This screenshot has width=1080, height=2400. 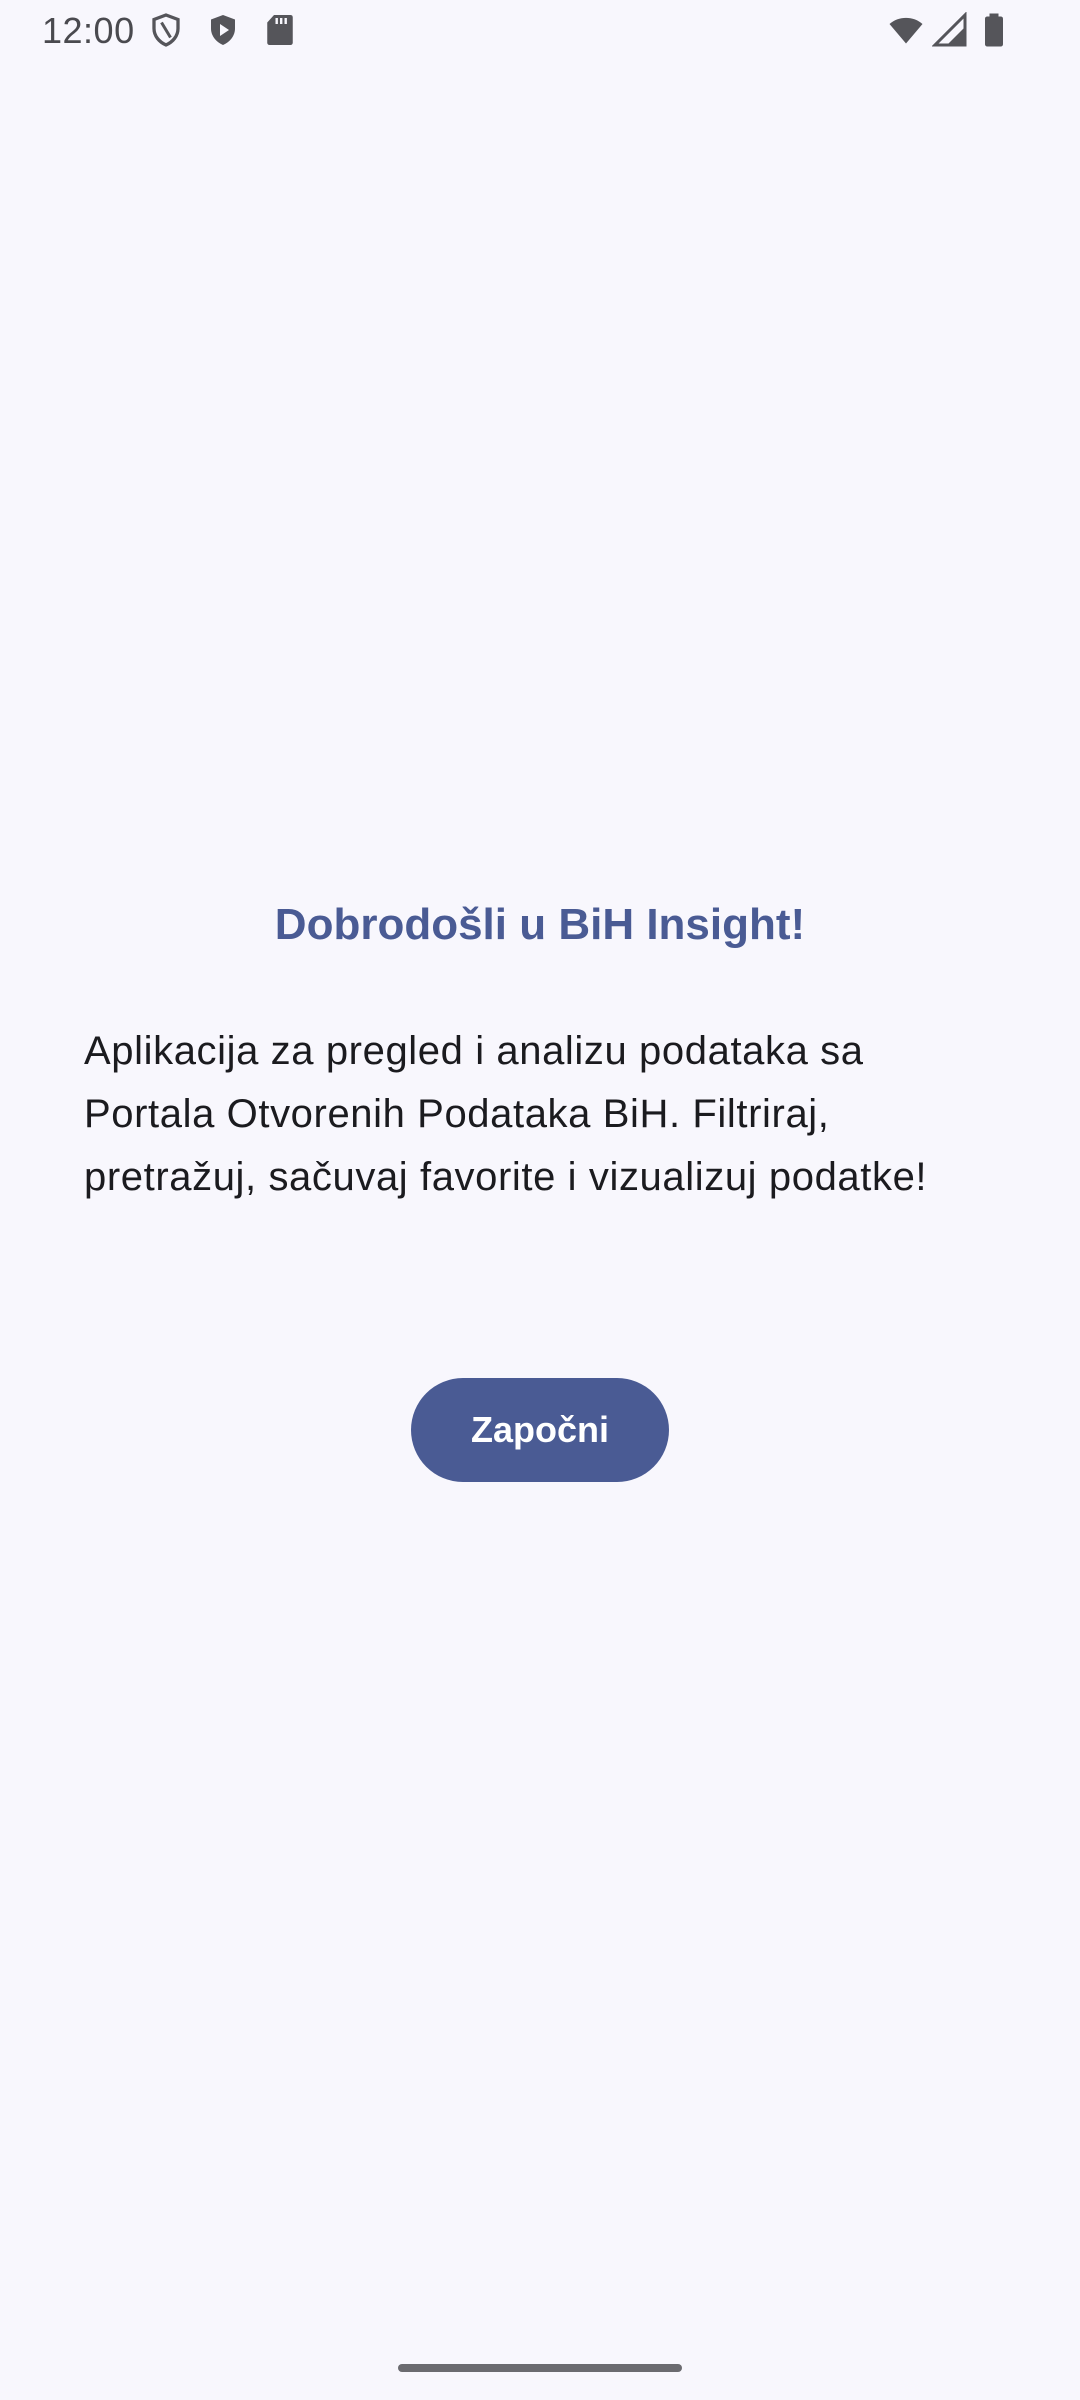 What do you see at coordinates (540, 1430) in the screenshot?
I see `start-button: Započni` at bounding box center [540, 1430].